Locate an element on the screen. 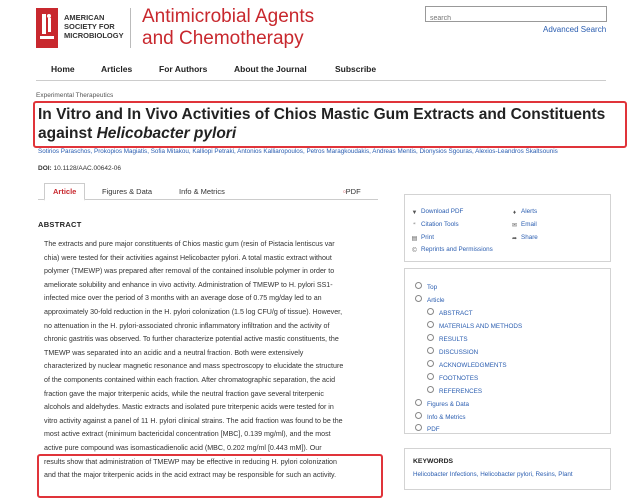 The height and width of the screenshot is (498, 640). print-link: ▤ Print is located at coordinates (422, 238).